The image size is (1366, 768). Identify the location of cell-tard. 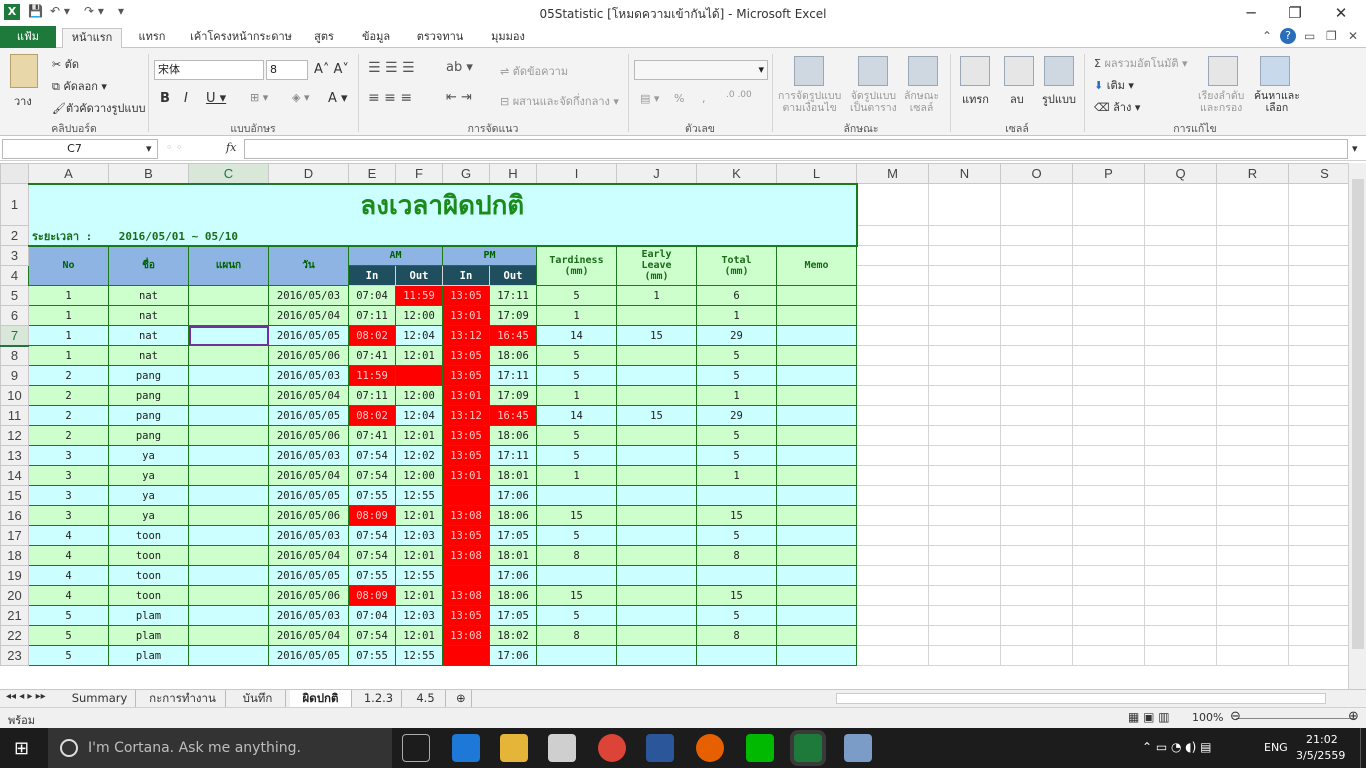
(576, 495).